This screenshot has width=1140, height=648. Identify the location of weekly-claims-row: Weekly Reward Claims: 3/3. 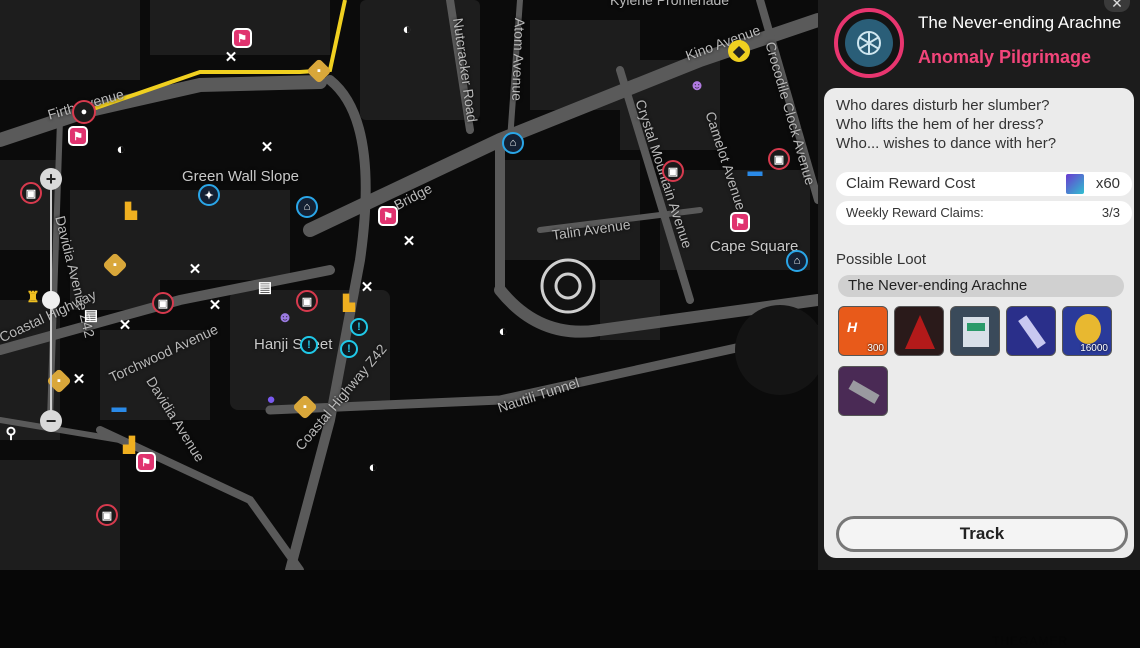
(984, 213).